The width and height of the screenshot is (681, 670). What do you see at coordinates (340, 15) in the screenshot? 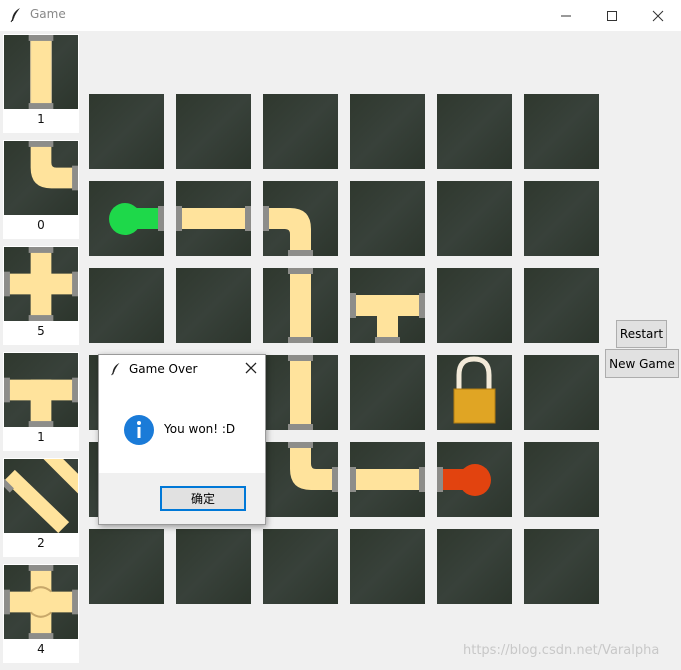
I see `title-bar: Game` at bounding box center [340, 15].